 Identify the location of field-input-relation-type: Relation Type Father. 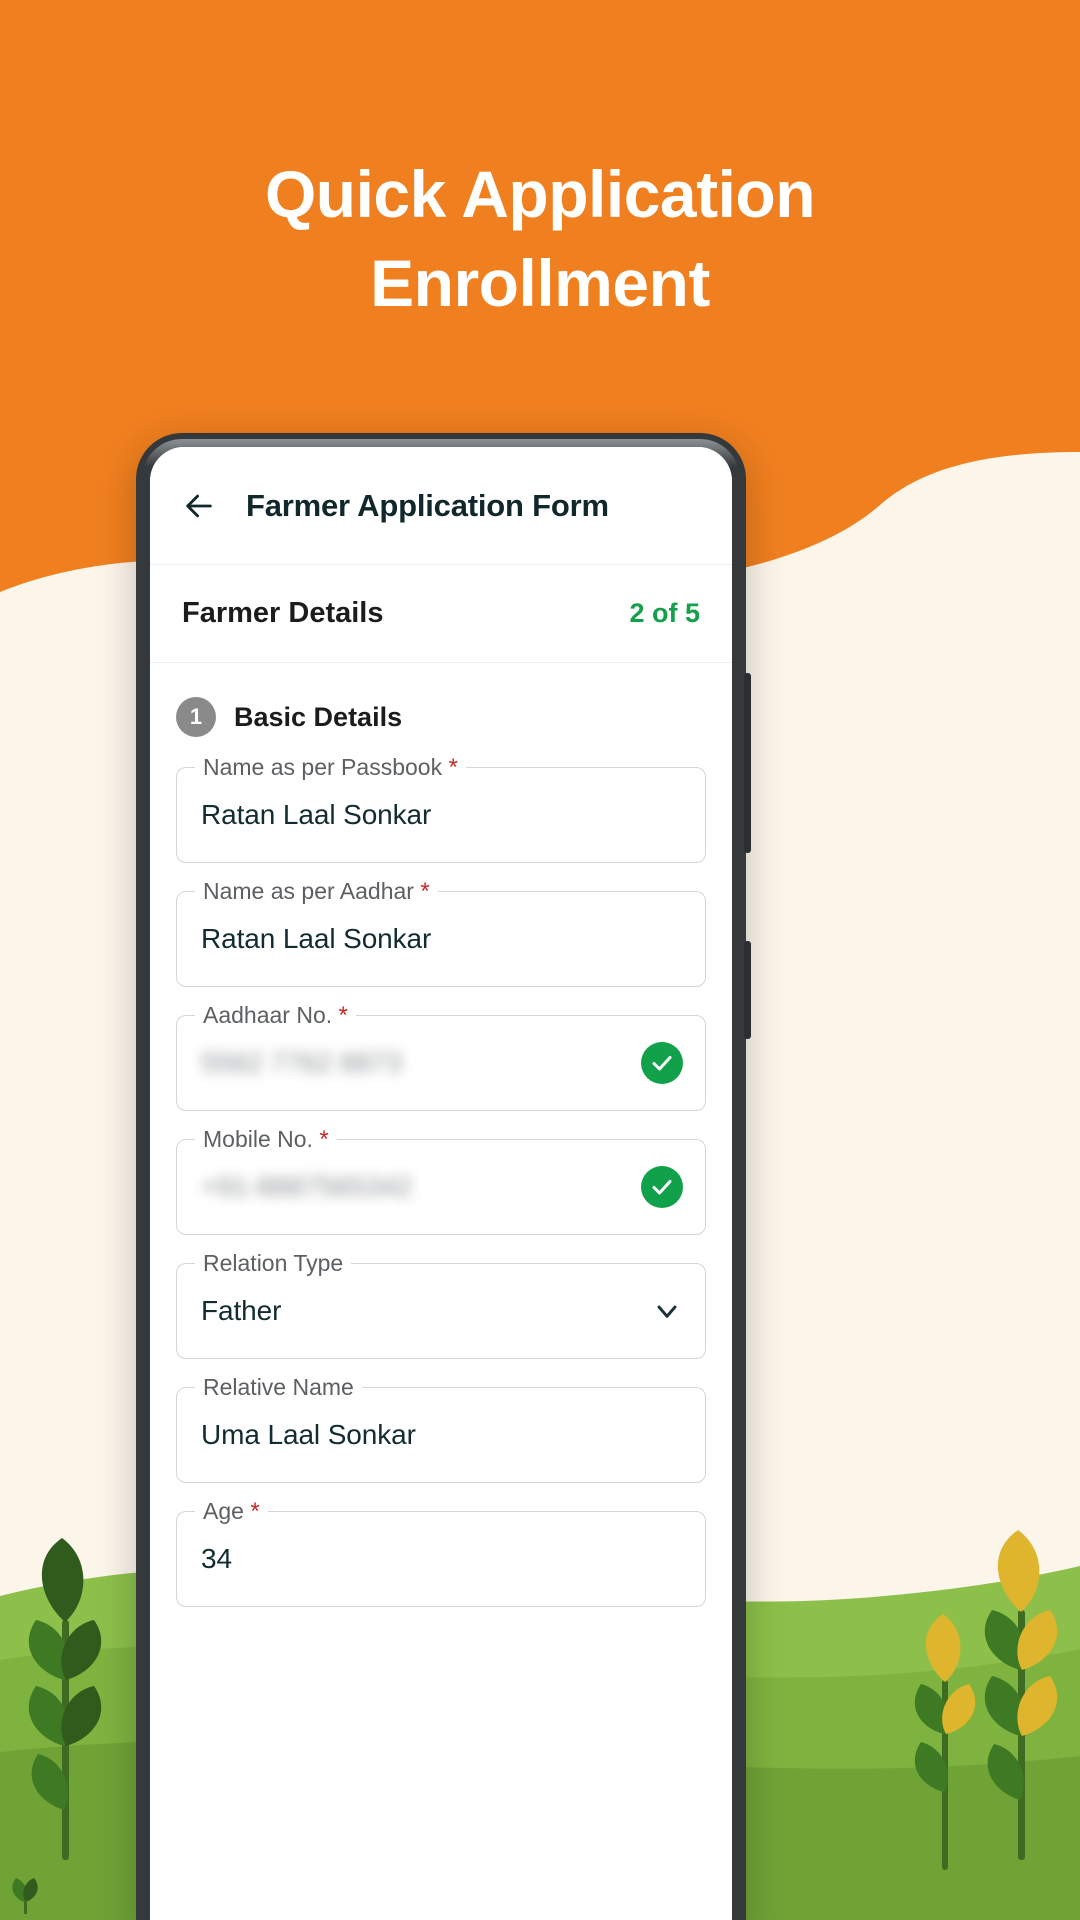
(441, 1304).